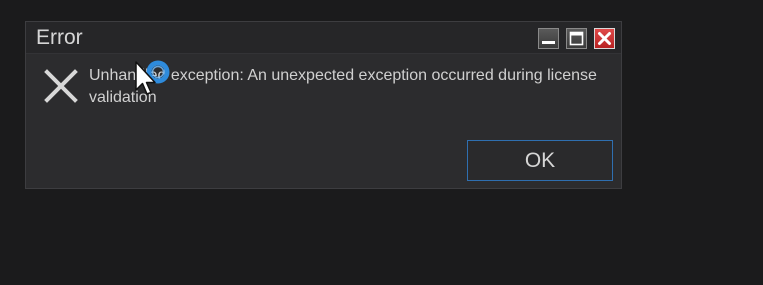 This screenshot has height=285, width=763. Describe the element at coordinates (323, 38) in the screenshot. I see `title-bar: Error` at that location.